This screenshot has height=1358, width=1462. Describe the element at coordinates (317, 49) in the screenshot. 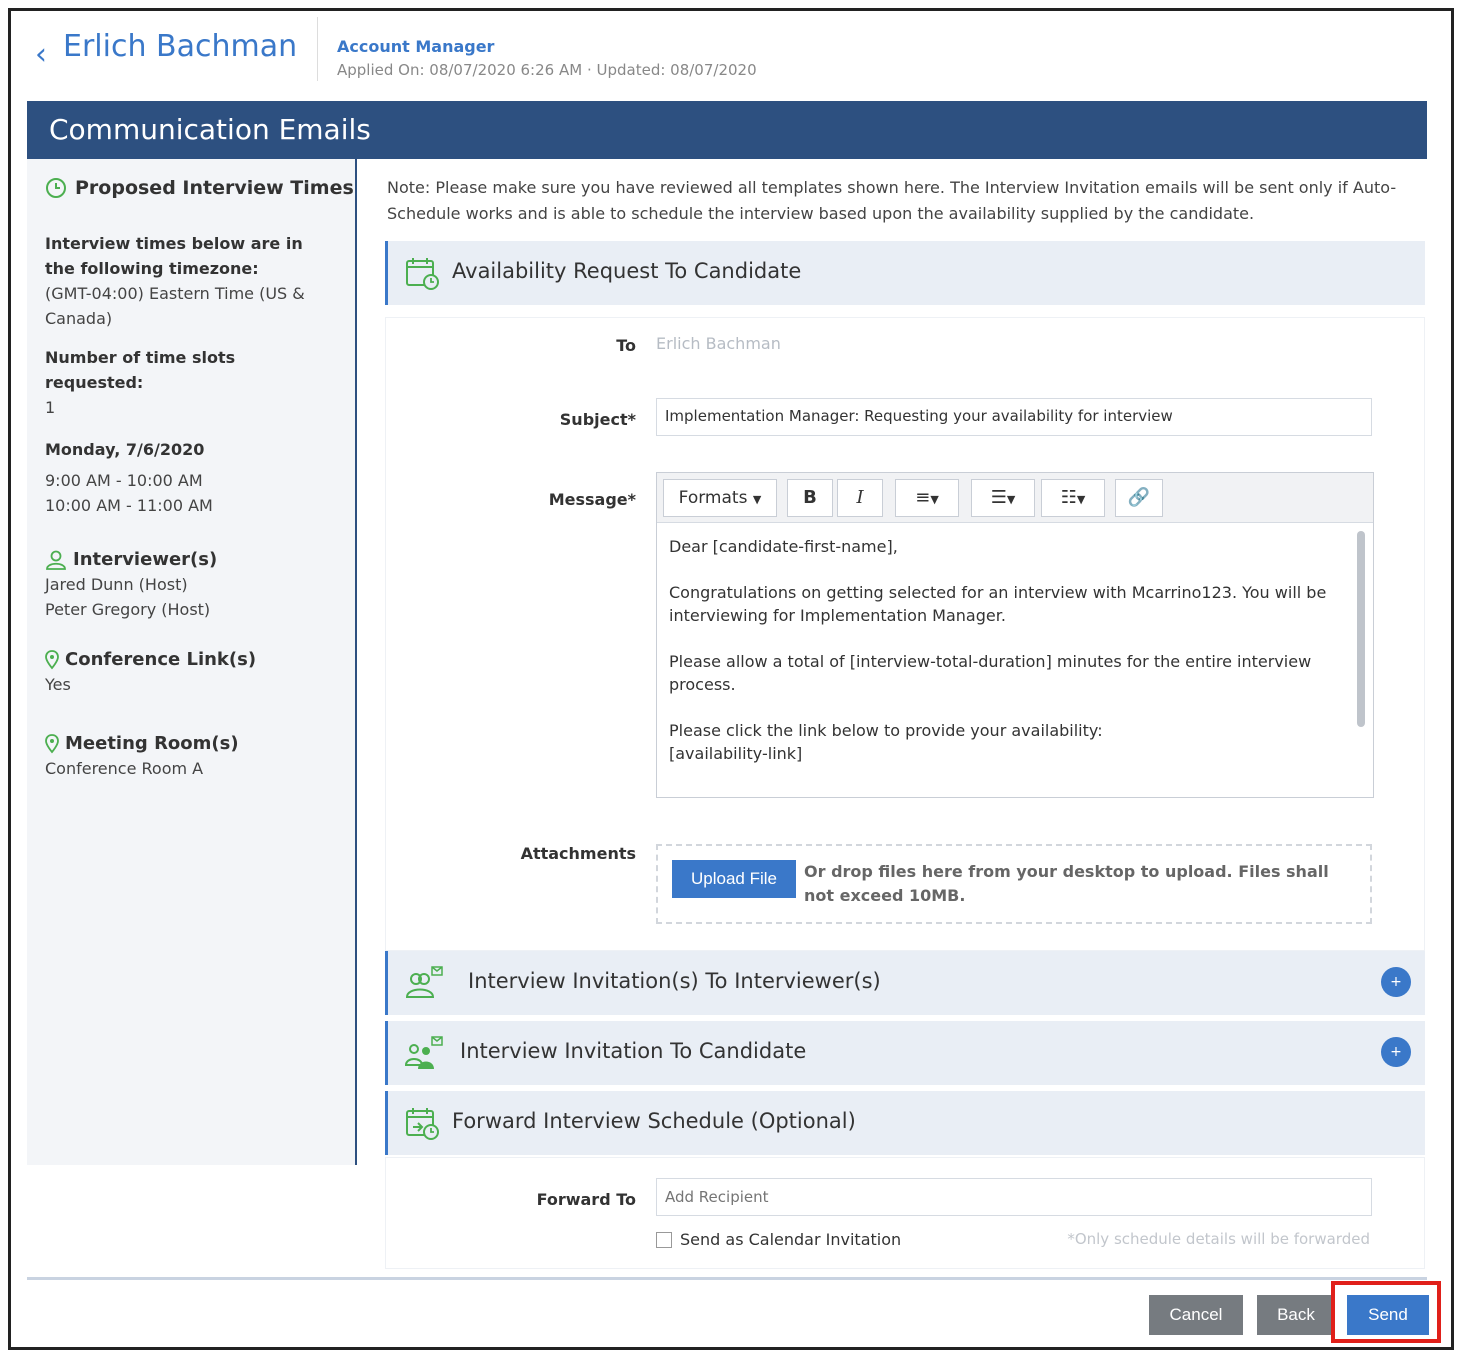

I see `header-divider` at that location.